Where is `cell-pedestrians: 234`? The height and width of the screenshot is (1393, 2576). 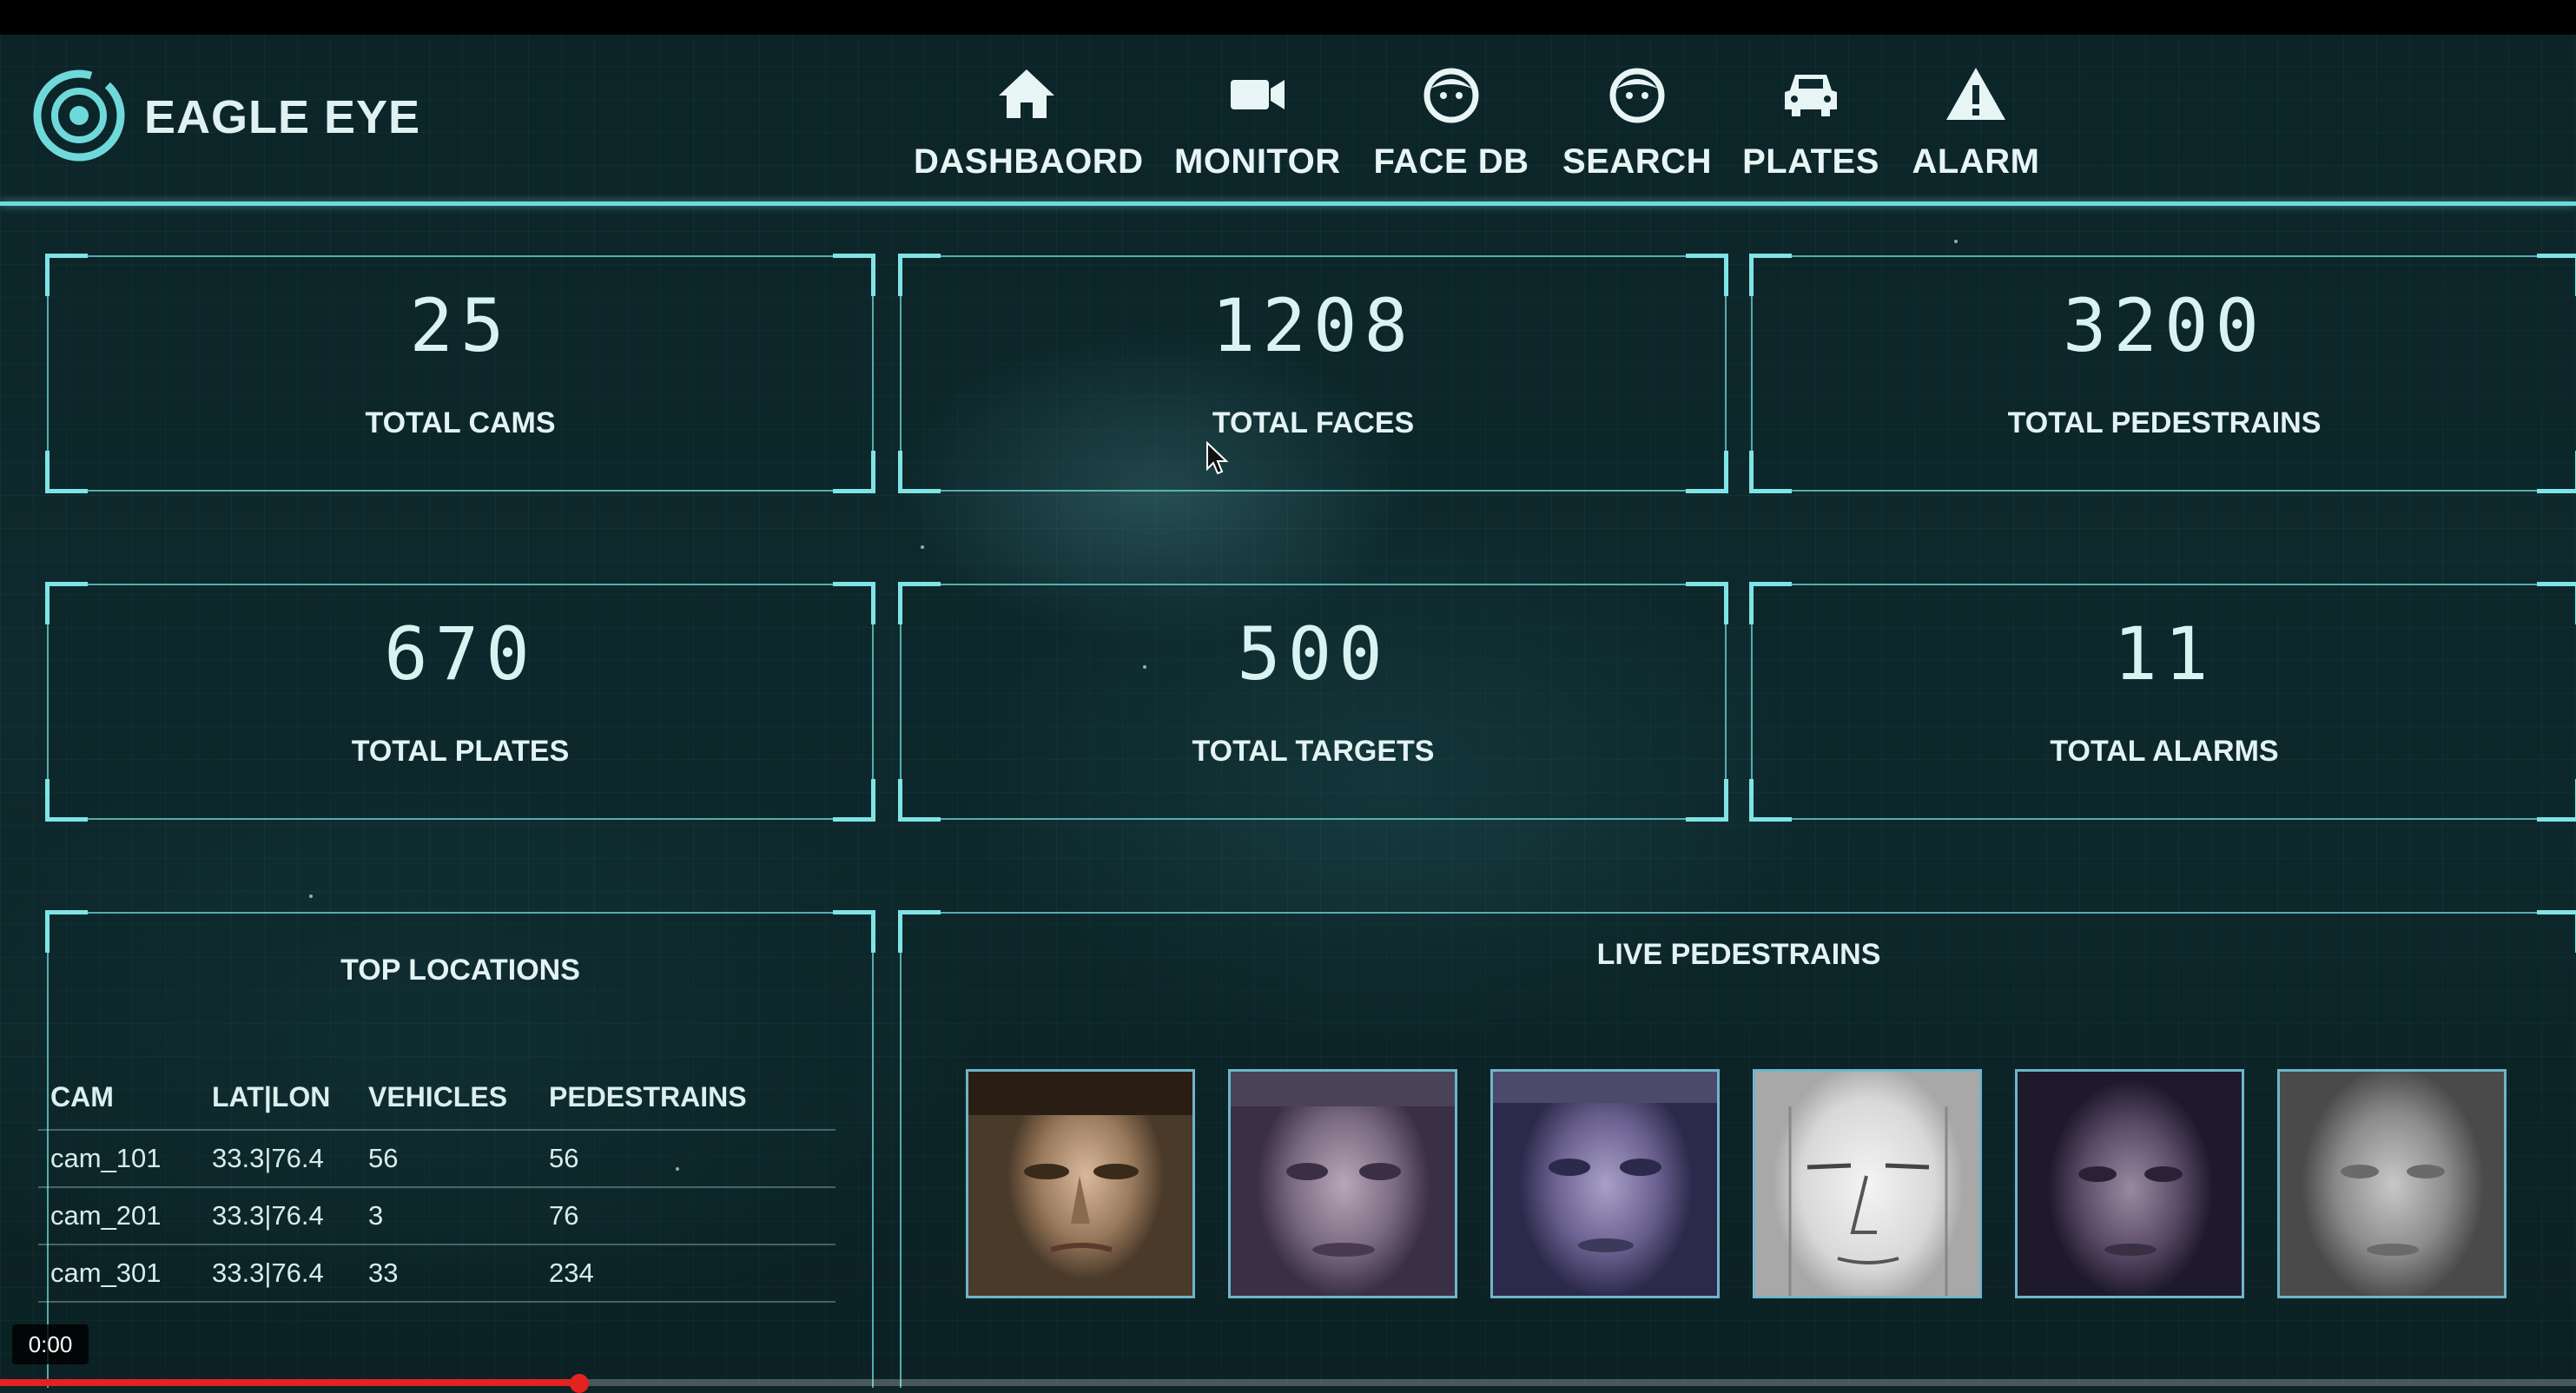
cell-pedestrians: 234 is located at coordinates (692, 1273).